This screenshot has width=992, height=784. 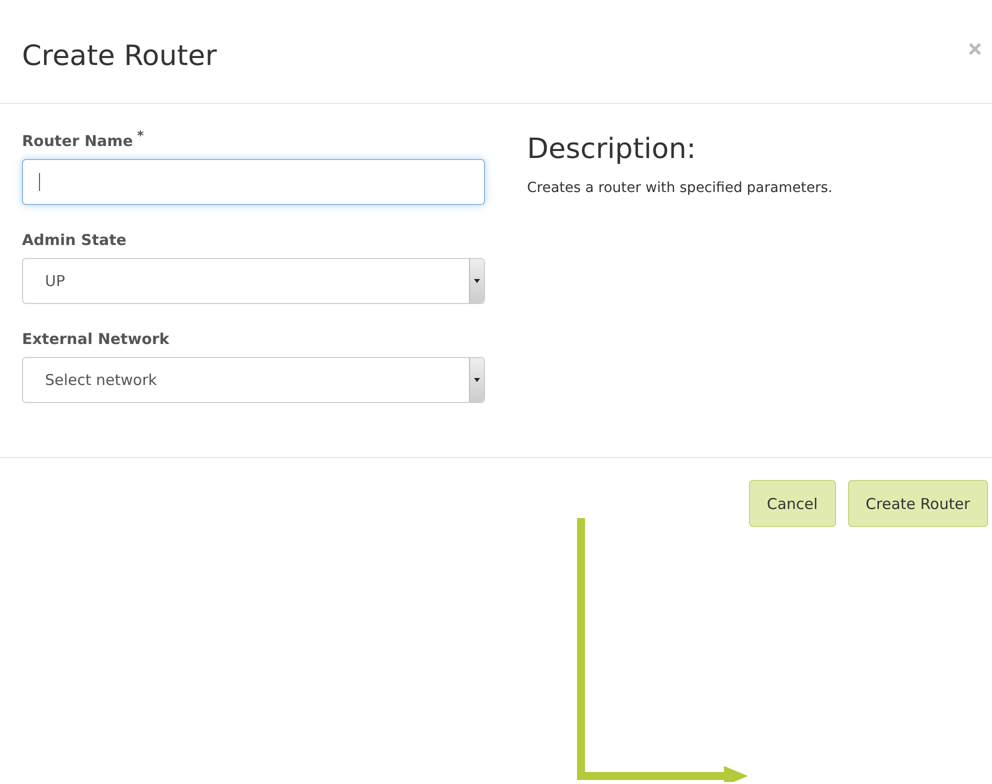 What do you see at coordinates (96, 339) in the screenshot?
I see `field-label: External Network` at bounding box center [96, 339].